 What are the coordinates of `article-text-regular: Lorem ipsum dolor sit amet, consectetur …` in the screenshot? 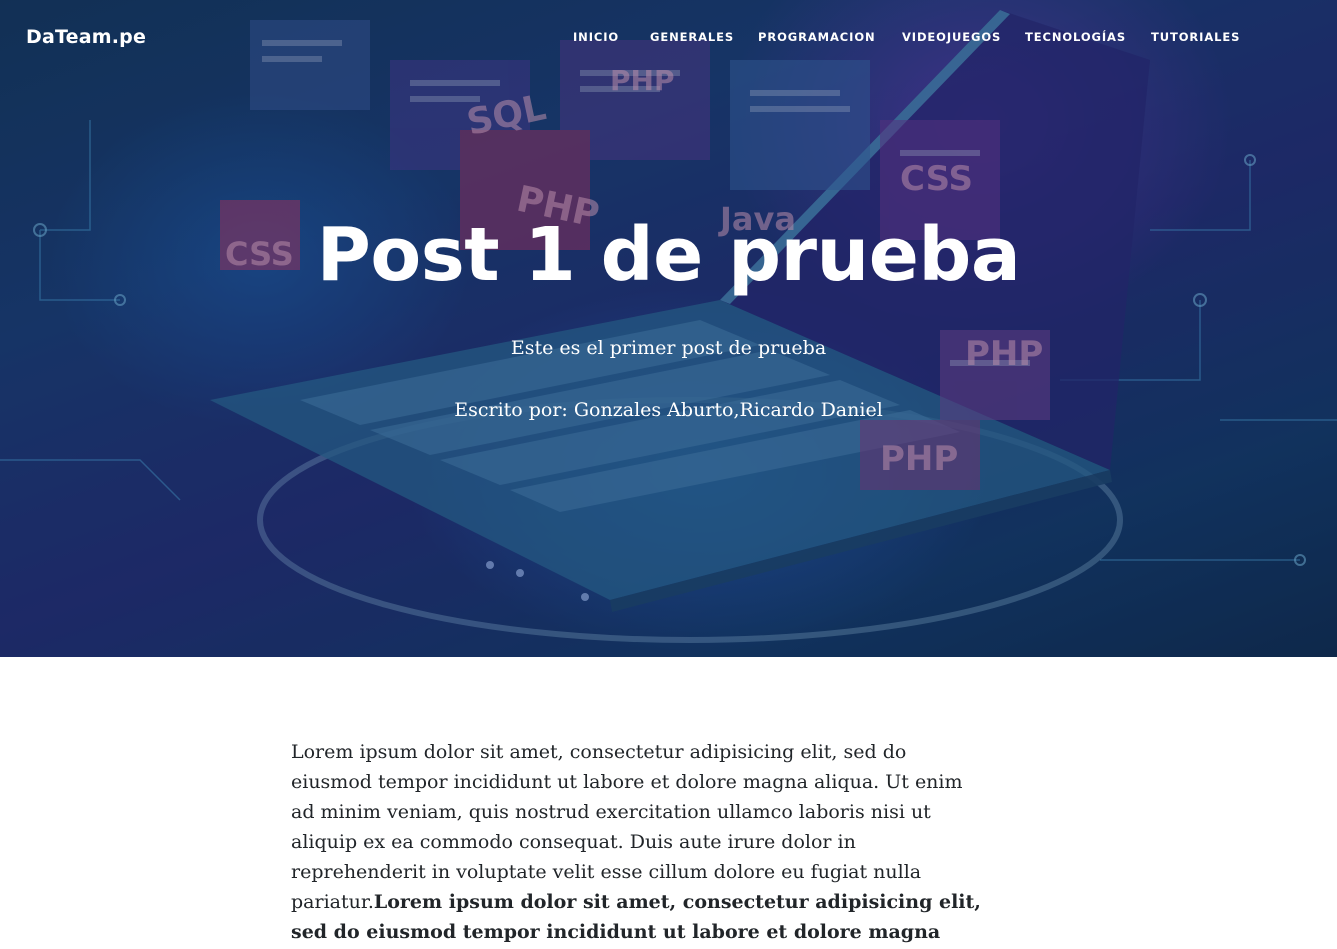 It's located at (627, 827).